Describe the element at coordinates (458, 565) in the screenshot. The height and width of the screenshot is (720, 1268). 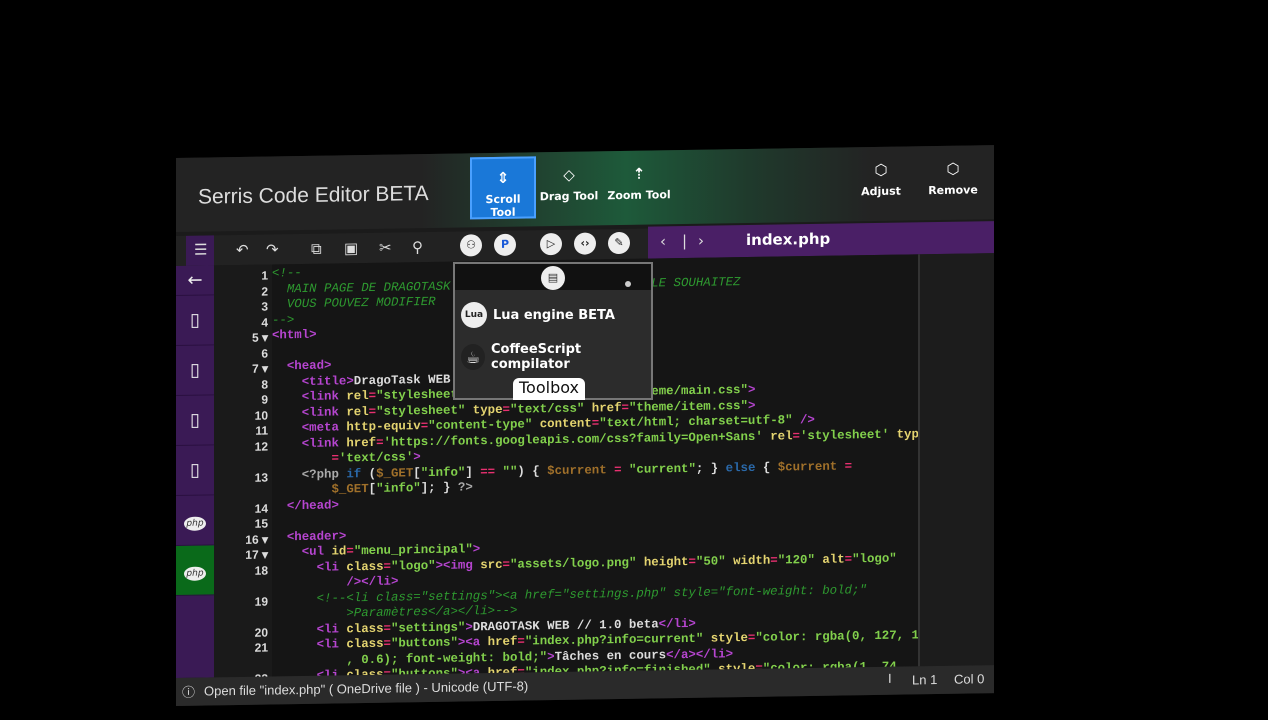
I see `code-token: ><img` at that location.